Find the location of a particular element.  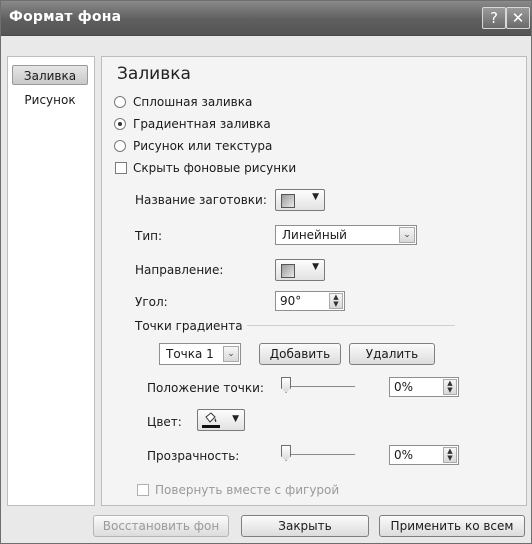

gradient-fill-radio is located at coordinates (120, 124).